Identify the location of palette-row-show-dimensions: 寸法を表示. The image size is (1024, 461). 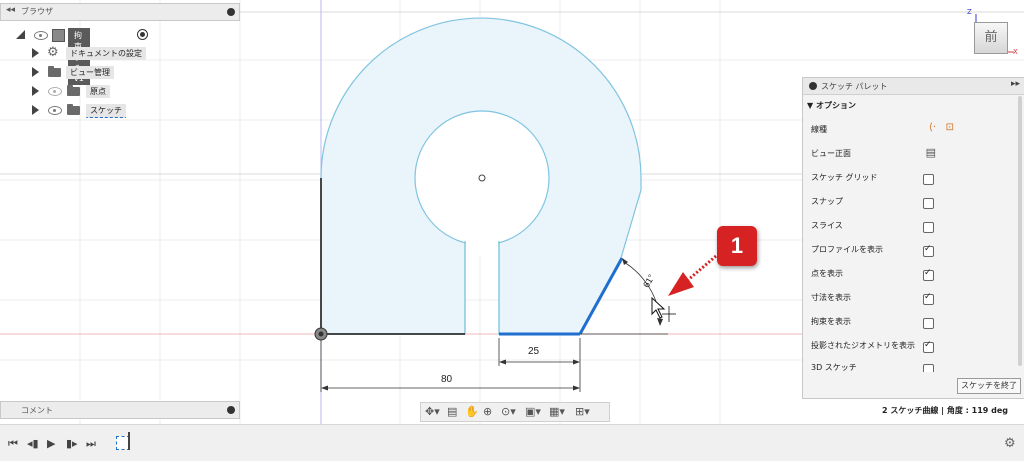
(913, 300).